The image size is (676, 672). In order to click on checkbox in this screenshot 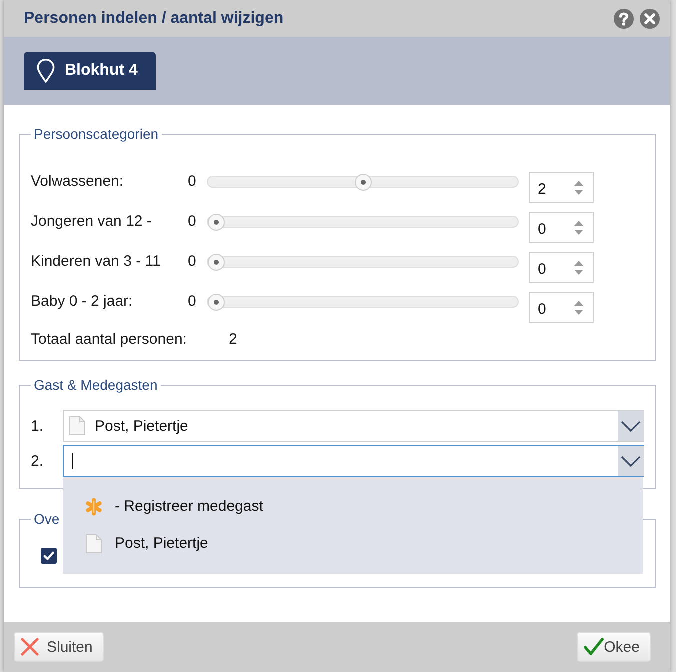, I will do `click(49, 556)`.